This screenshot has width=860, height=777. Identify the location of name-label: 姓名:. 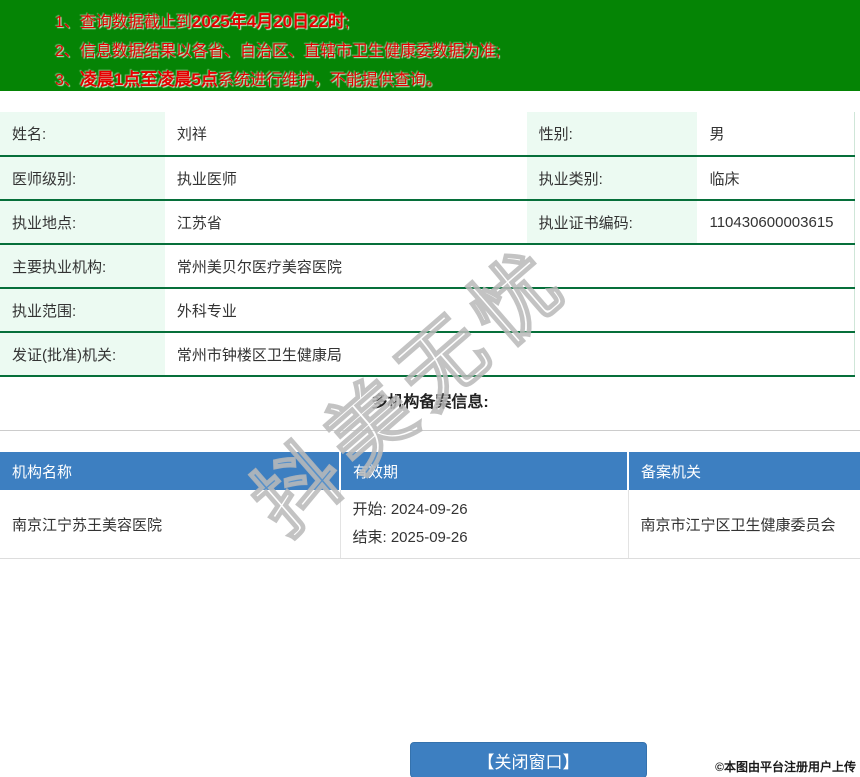
(82, 134).